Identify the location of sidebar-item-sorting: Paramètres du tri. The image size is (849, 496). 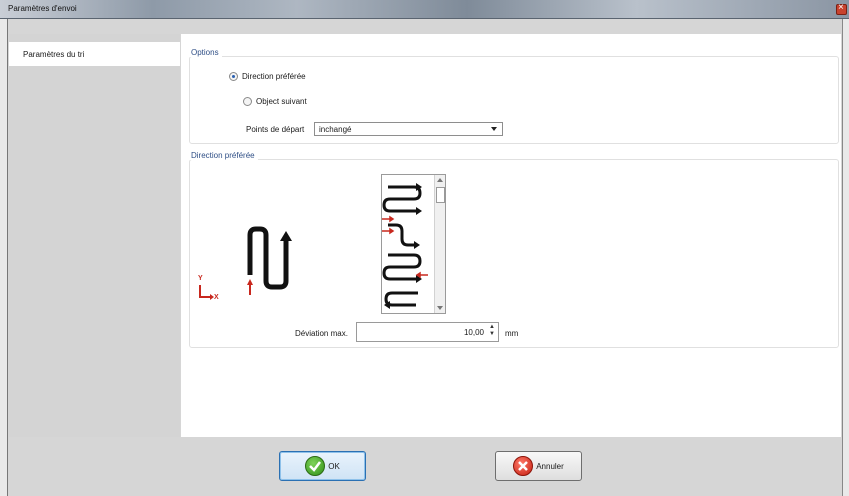
(94, 54).